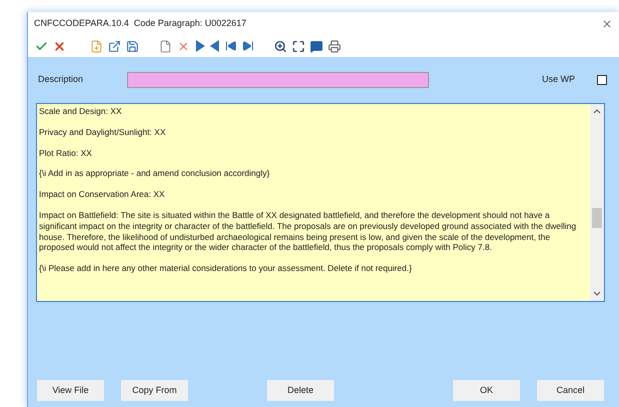 This screenshot has height=407, width=619. What do you see at coordinates (231, 46) in the screenshot?
I see `first-icon` at bounding box center [231, 46].